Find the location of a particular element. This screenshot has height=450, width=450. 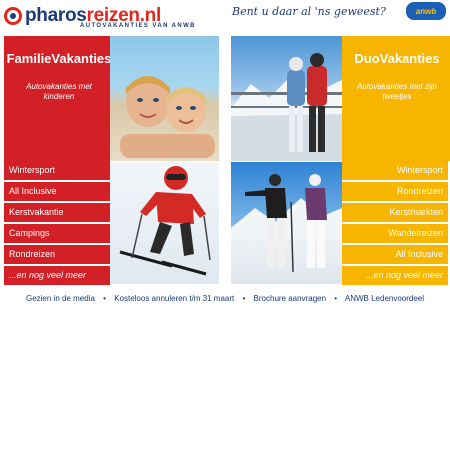

couple-on-balcony-photo is located at coordinates (286, 98).